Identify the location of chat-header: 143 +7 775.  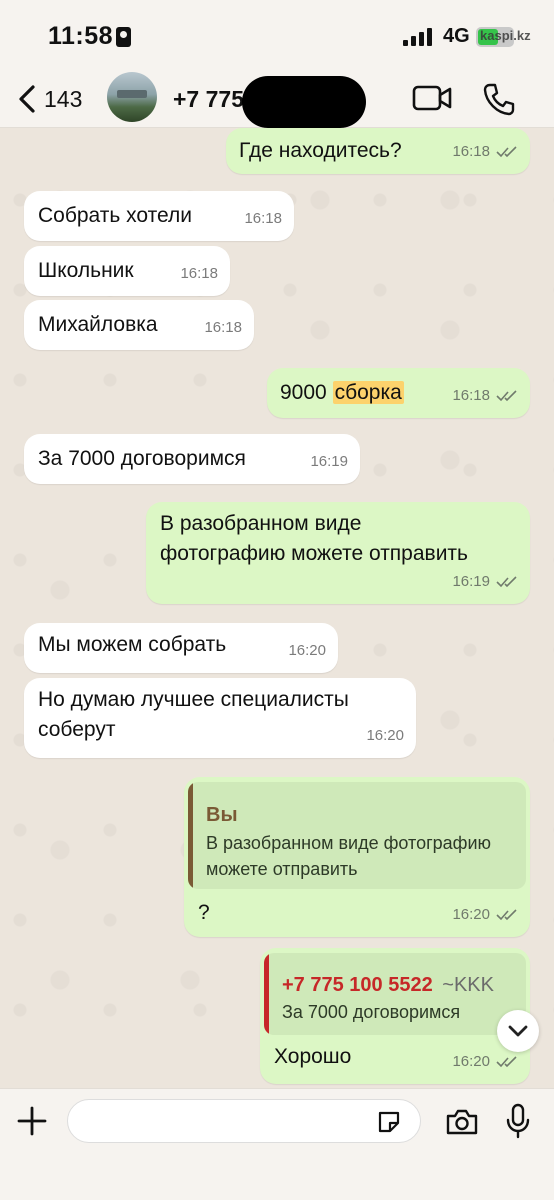
(277, 99).